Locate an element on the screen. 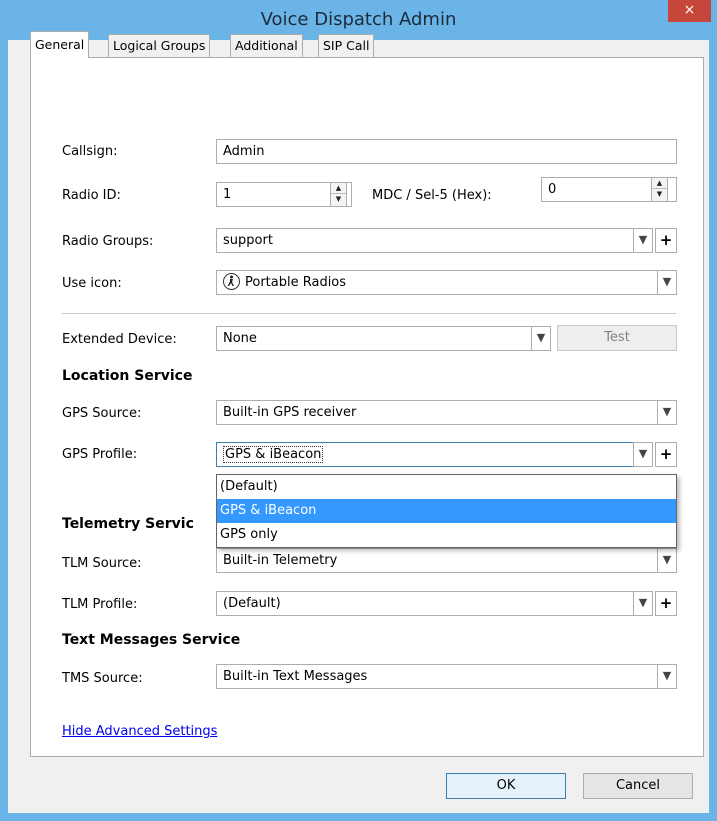 The height and width of the screenshot is (821, 717). tab-general: General is located at coordinates (60, 44).